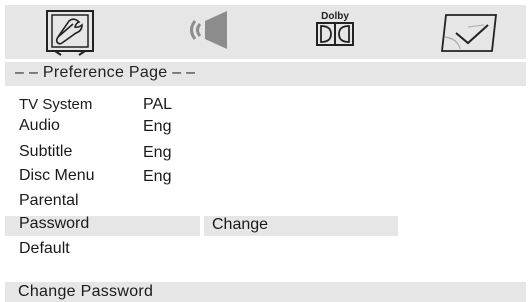 The height and width of the screenshot is (302, 531). Describe the element at coordinates (71, 32) in the screenshot. I see `general-setup-icon` at that location.